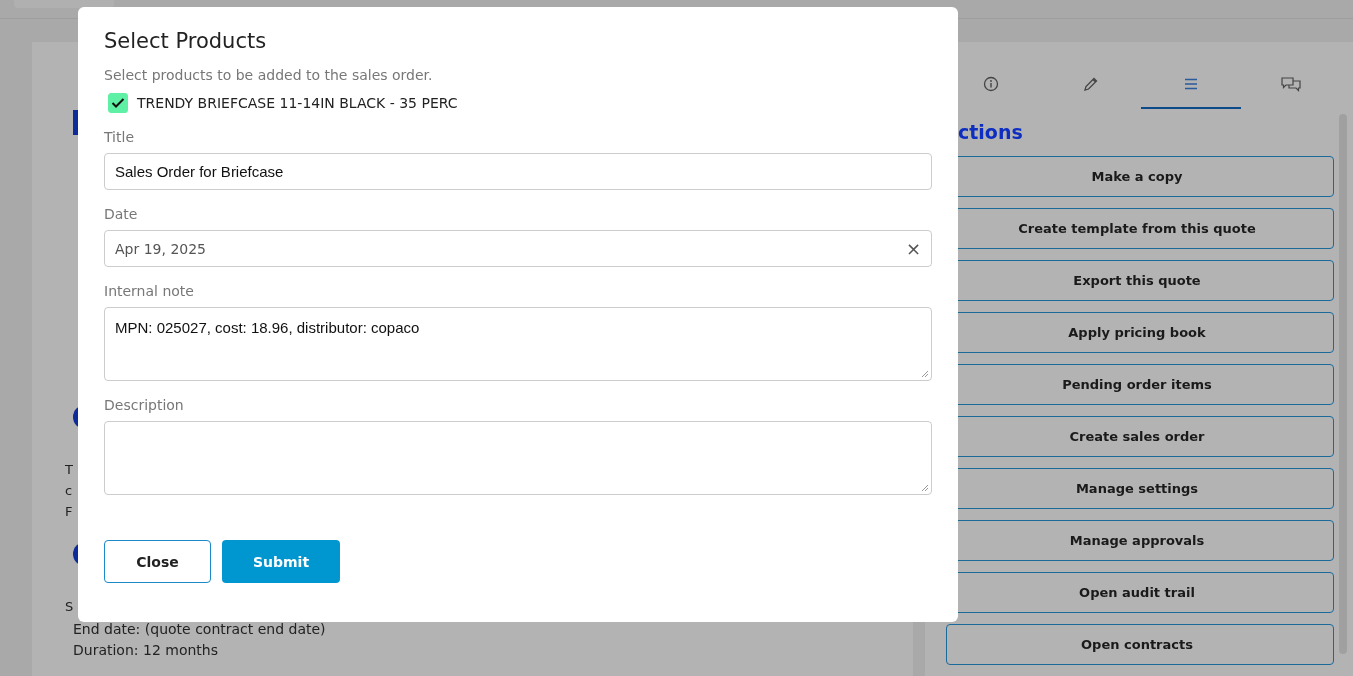  Describe the element at coordinates (518, 344) in the screenshot. I see `note-field: MPN: 025027, cost: 18.96, distributor: copaco` at that location.